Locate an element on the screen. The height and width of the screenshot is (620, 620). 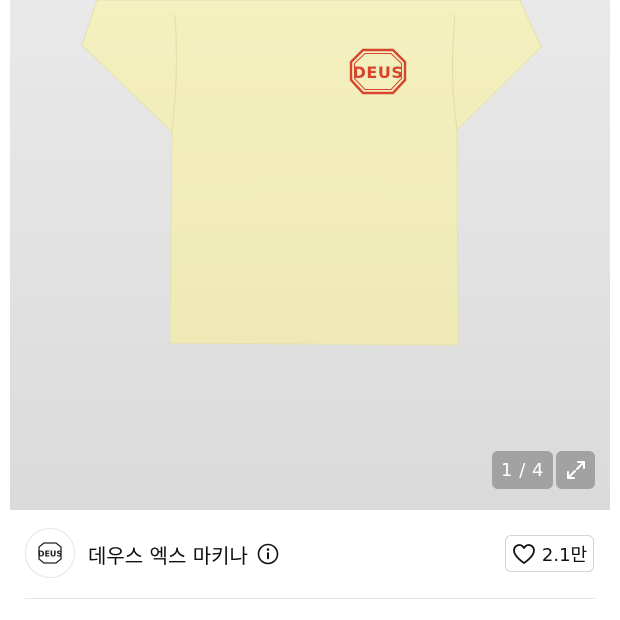
expand-button is located at coordinates (575, 470).